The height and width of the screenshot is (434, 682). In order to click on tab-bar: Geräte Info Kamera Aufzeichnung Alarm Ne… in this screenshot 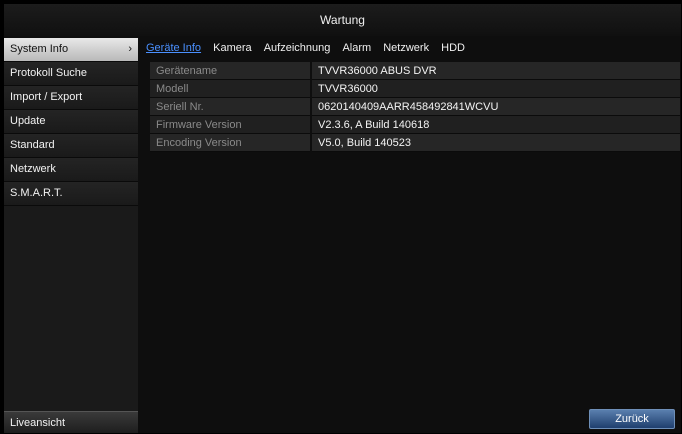, I will do `click(411, 48)`.